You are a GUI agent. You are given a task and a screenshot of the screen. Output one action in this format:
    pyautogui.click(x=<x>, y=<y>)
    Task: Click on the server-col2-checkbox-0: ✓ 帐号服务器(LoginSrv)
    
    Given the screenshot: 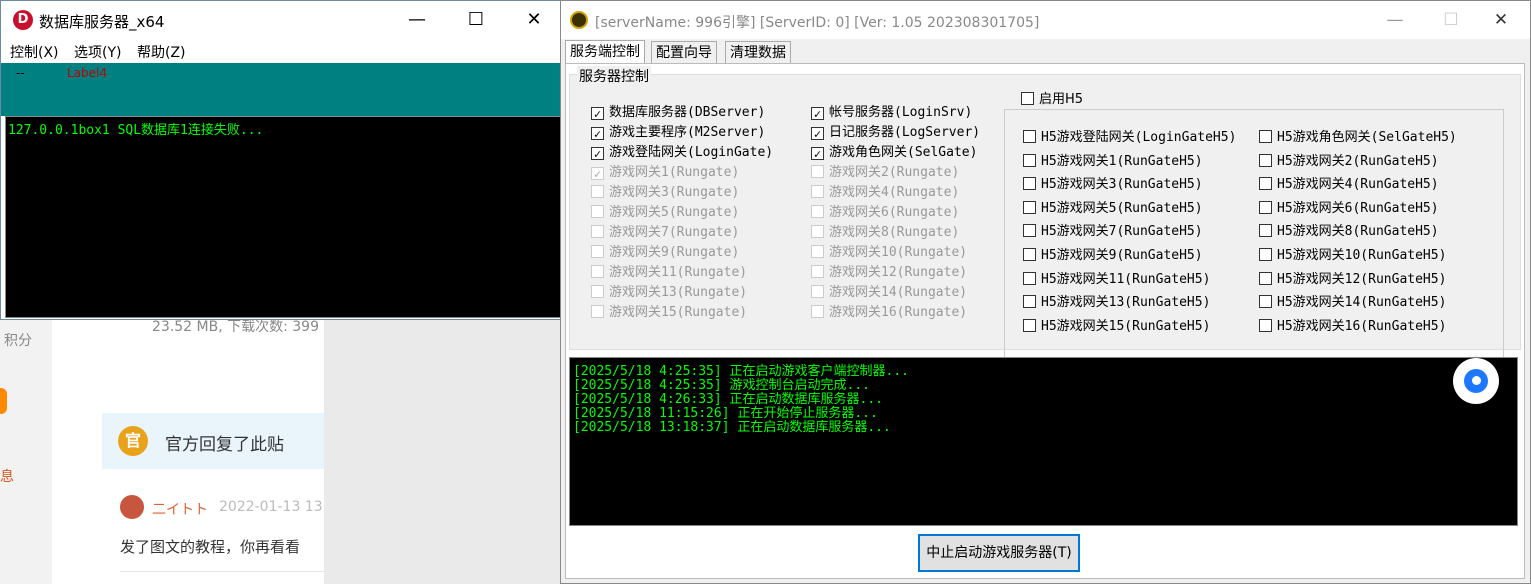 What is the action you would take?
    pyautogui.click(x=891, y=113)
    